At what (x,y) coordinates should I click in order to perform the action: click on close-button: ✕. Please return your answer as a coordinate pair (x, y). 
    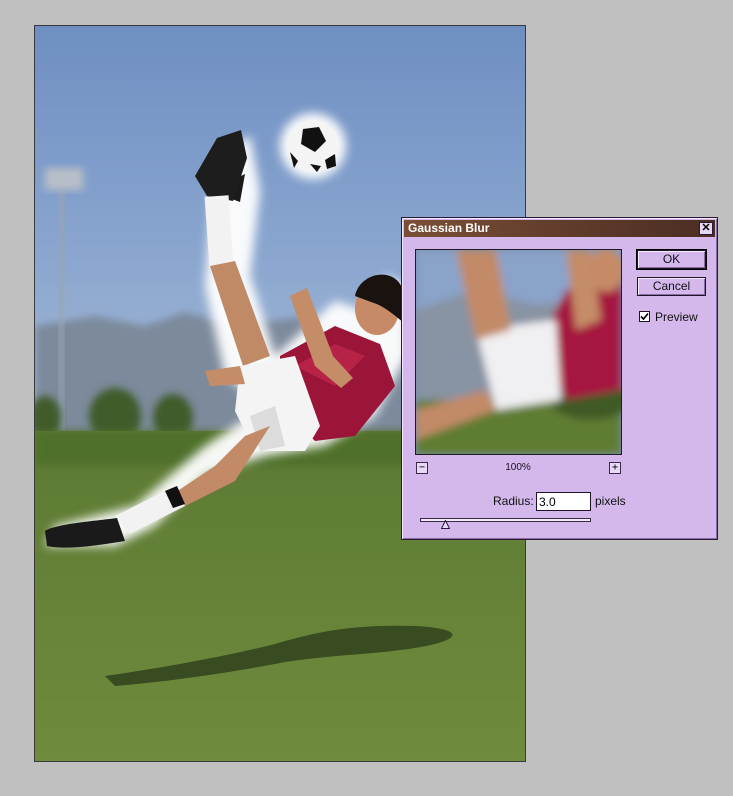
    Looking at the image, I should click on (706, 228).